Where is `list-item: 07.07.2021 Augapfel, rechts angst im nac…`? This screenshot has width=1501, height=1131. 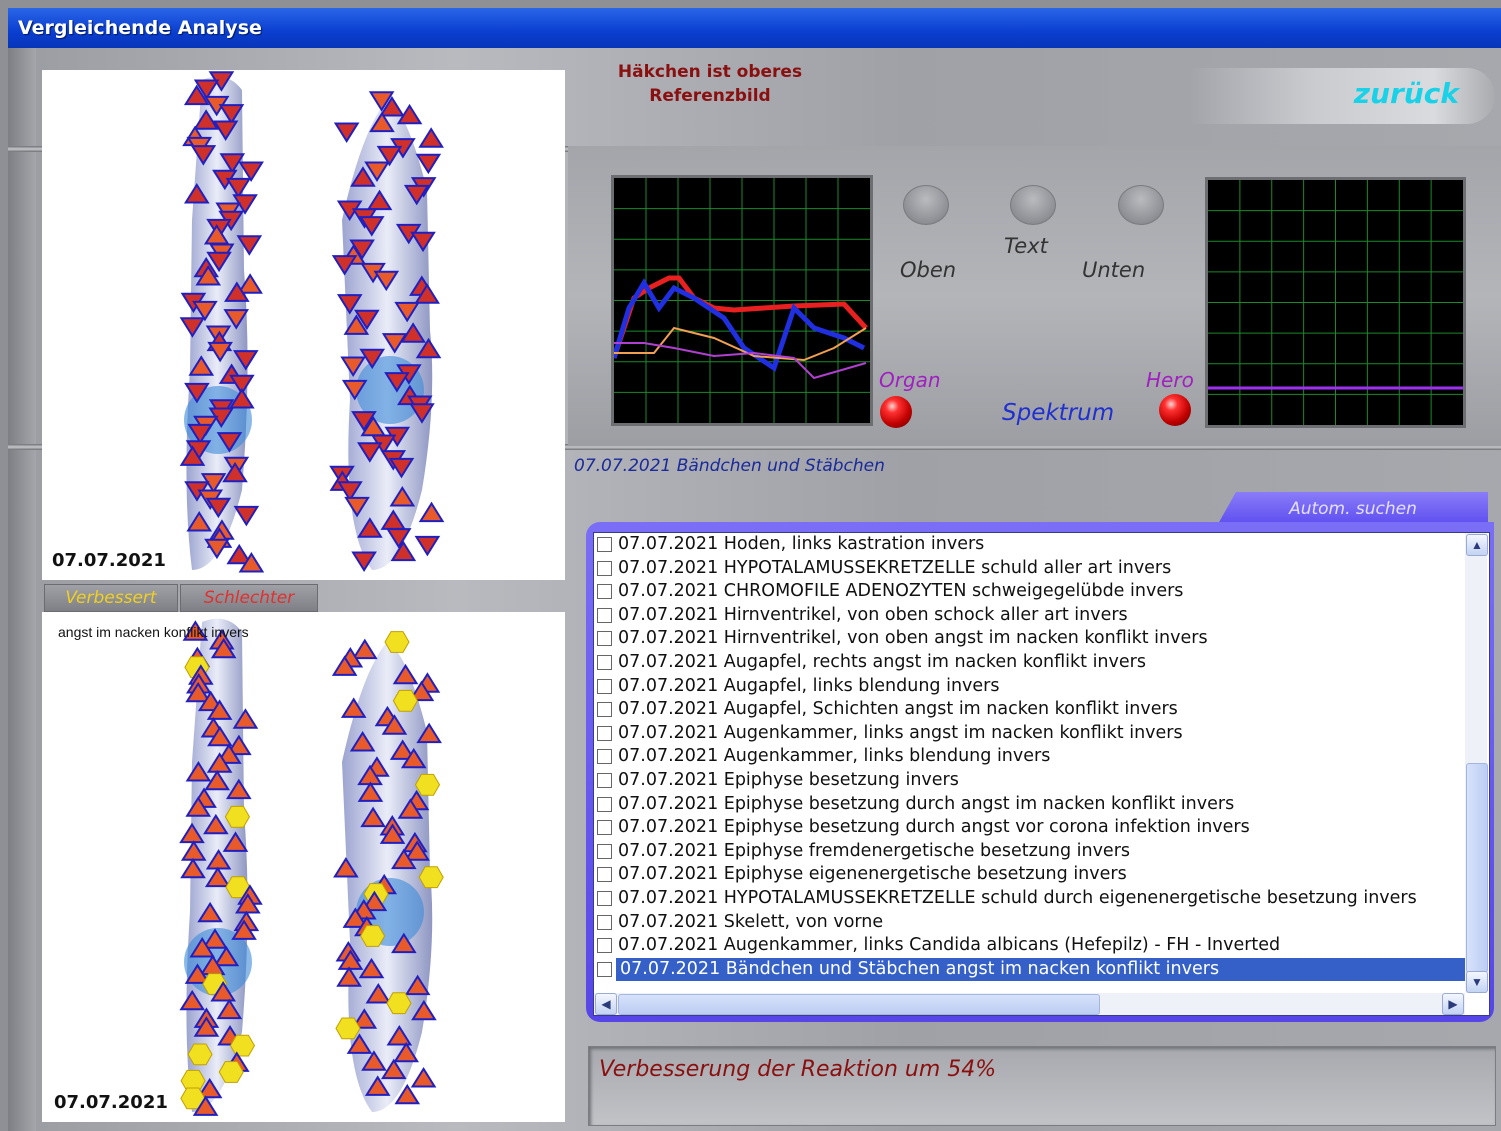 list-item: 07.07.2021 Augapfel, rechts angst im nac… is located at coordinates (1029, 663).